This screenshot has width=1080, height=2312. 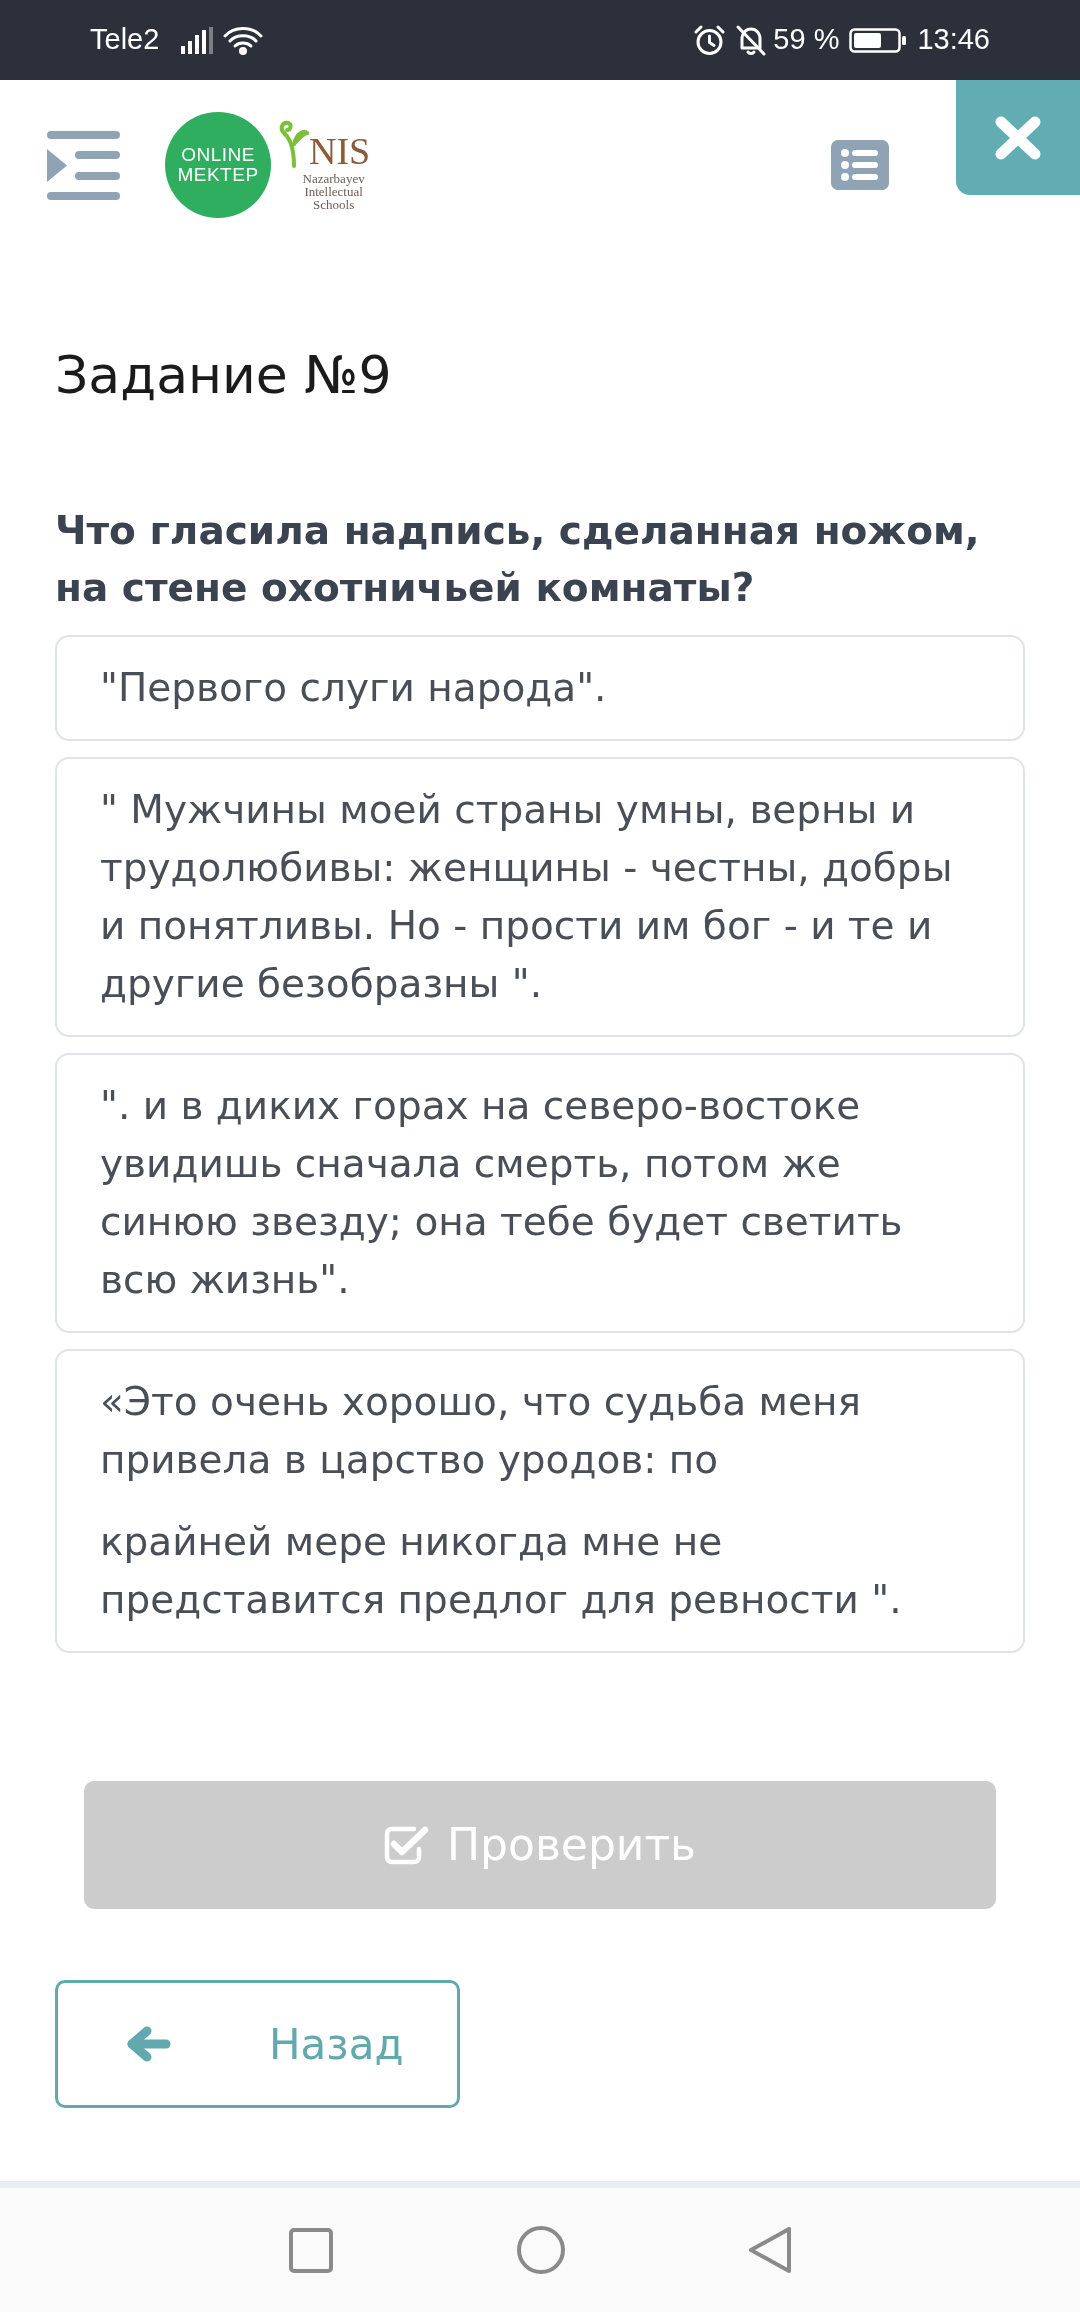 I want to click on clock-time: 13:46, so click(x=953, y=40).